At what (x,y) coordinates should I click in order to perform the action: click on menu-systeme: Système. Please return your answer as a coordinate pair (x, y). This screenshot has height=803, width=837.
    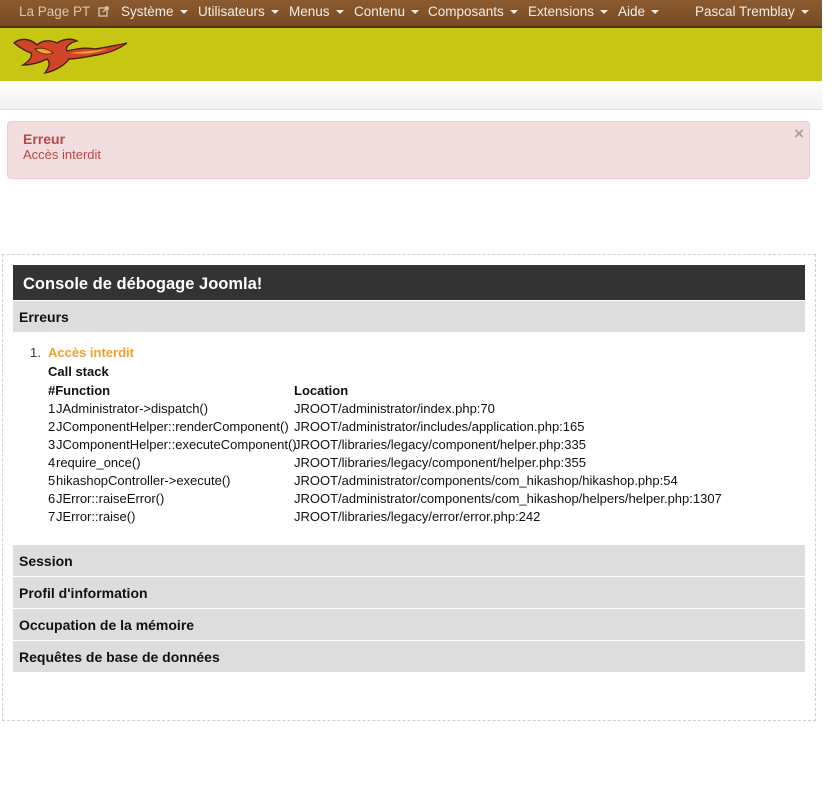
    Looking at the image, I should click on (154, 13).